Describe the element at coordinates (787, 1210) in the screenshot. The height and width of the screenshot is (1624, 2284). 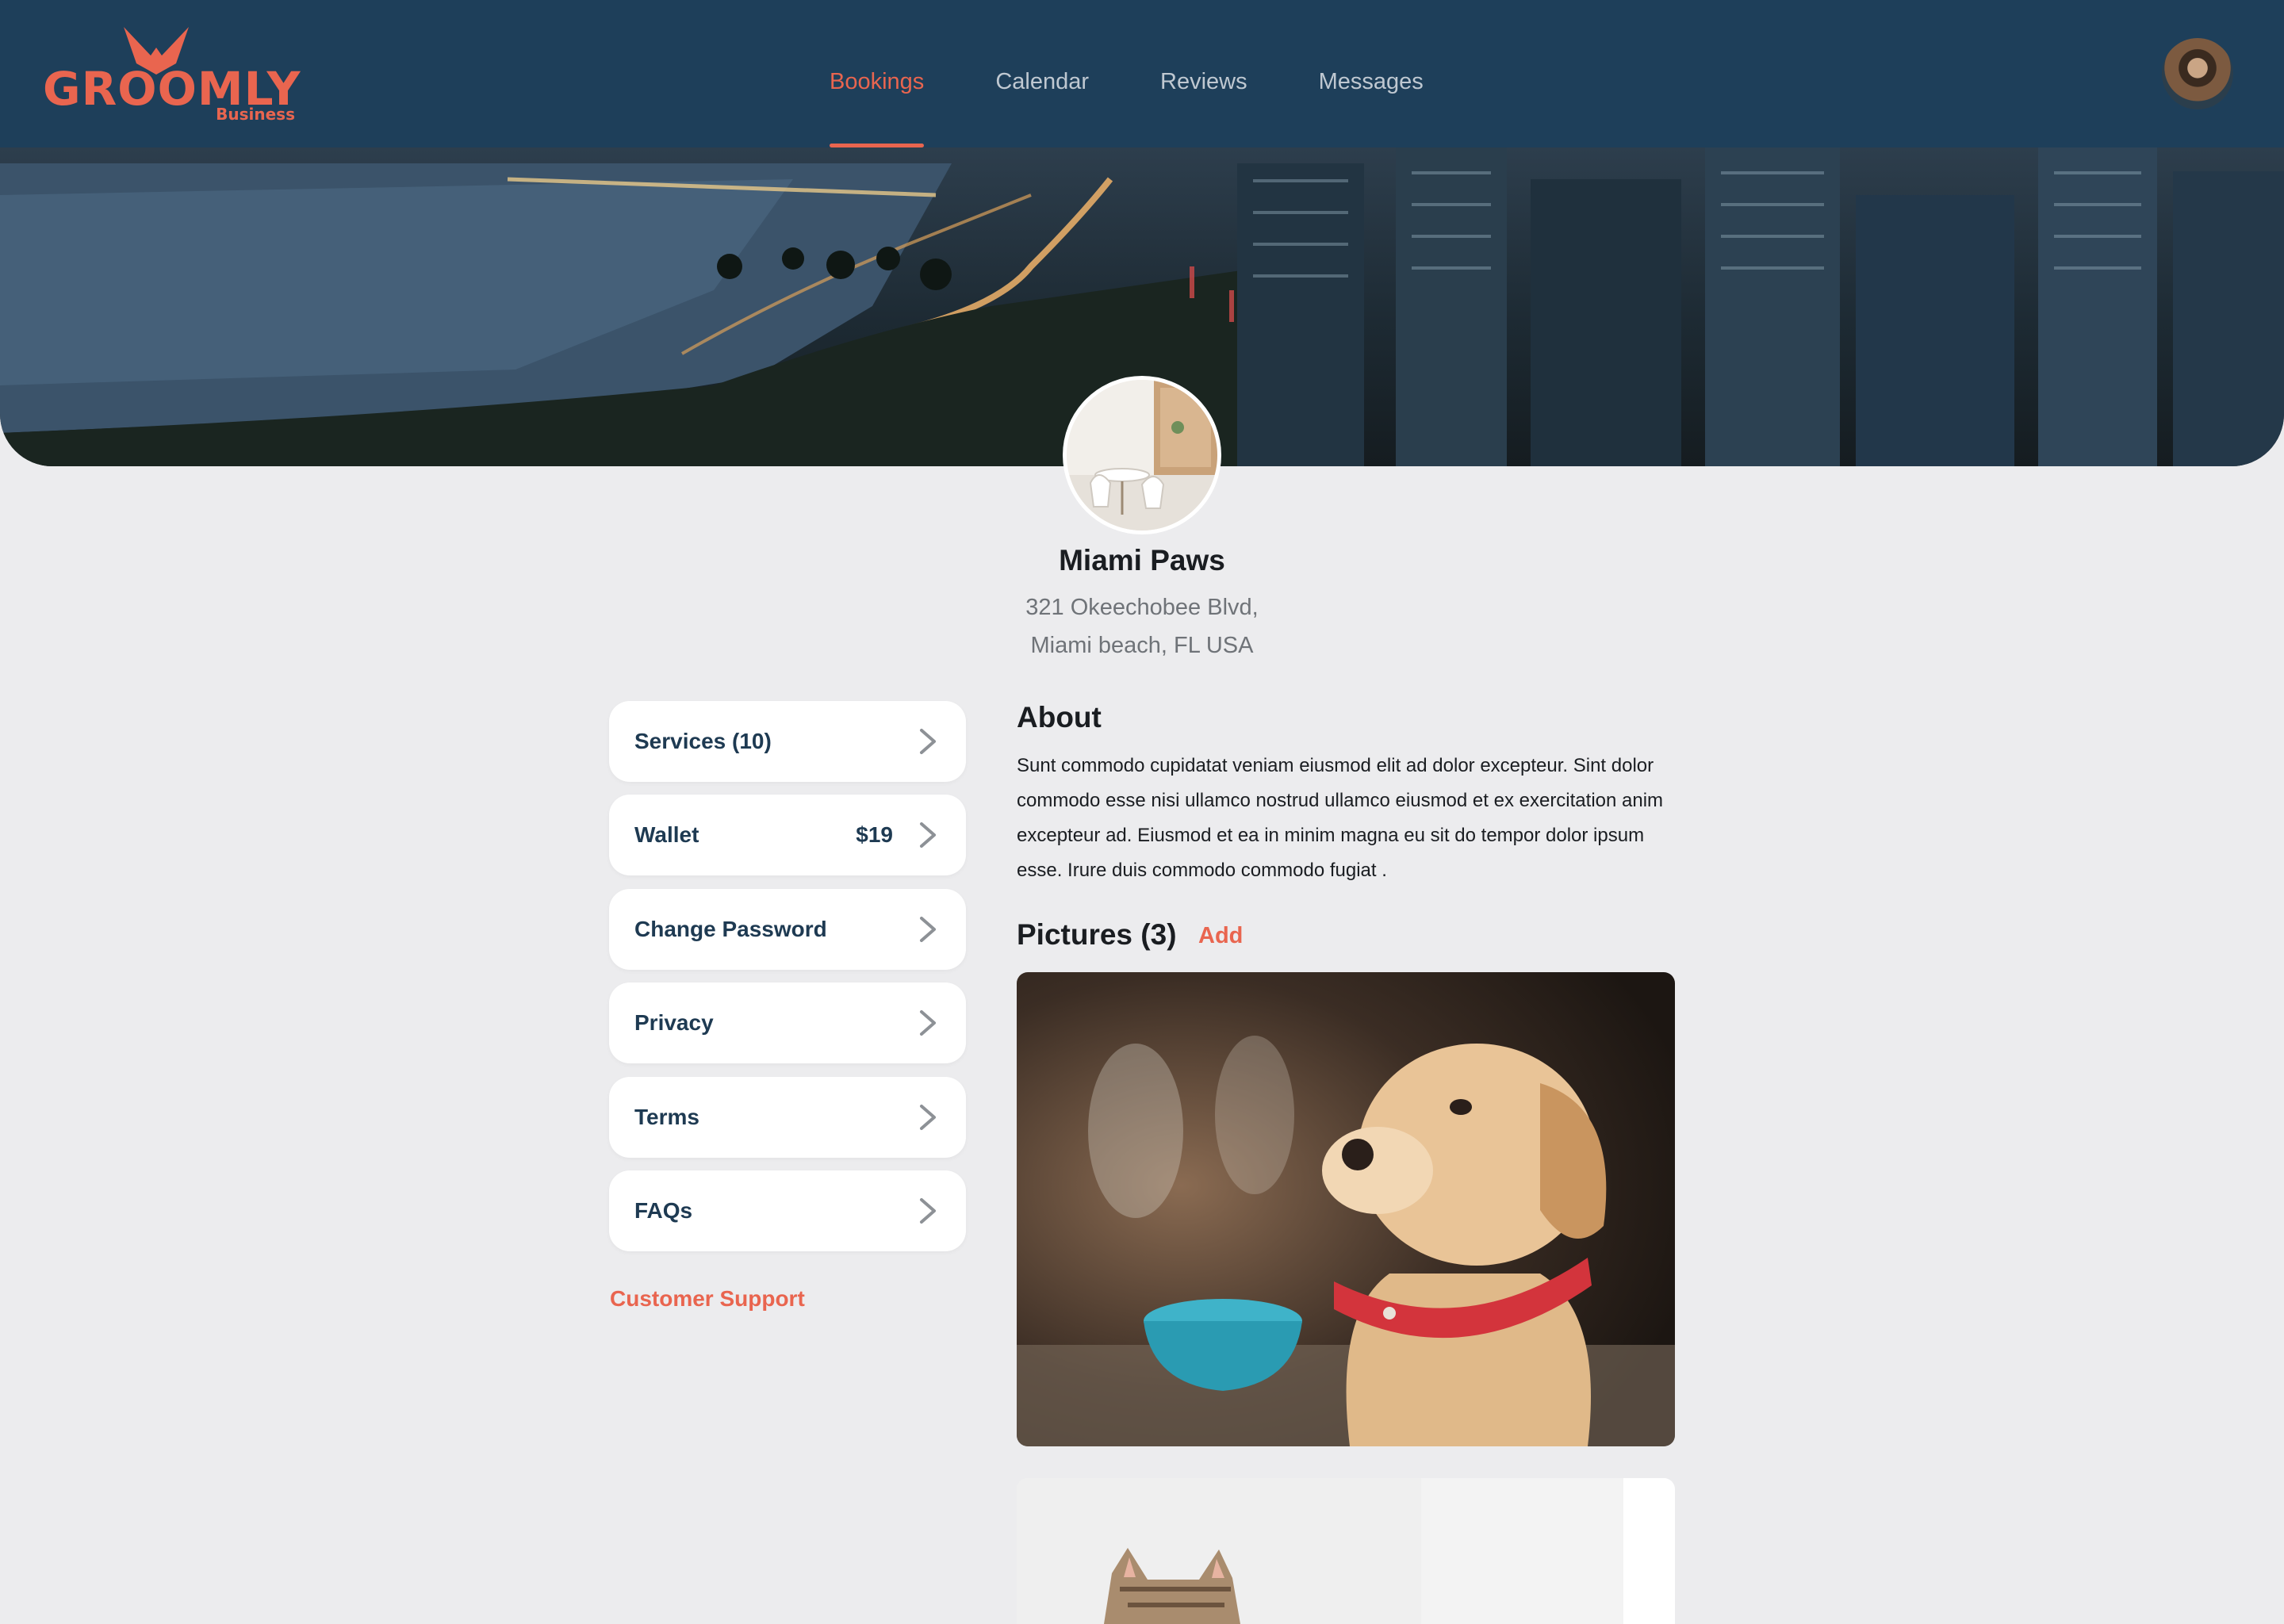
I see `menu-item-faqs: FAQs` at that location.